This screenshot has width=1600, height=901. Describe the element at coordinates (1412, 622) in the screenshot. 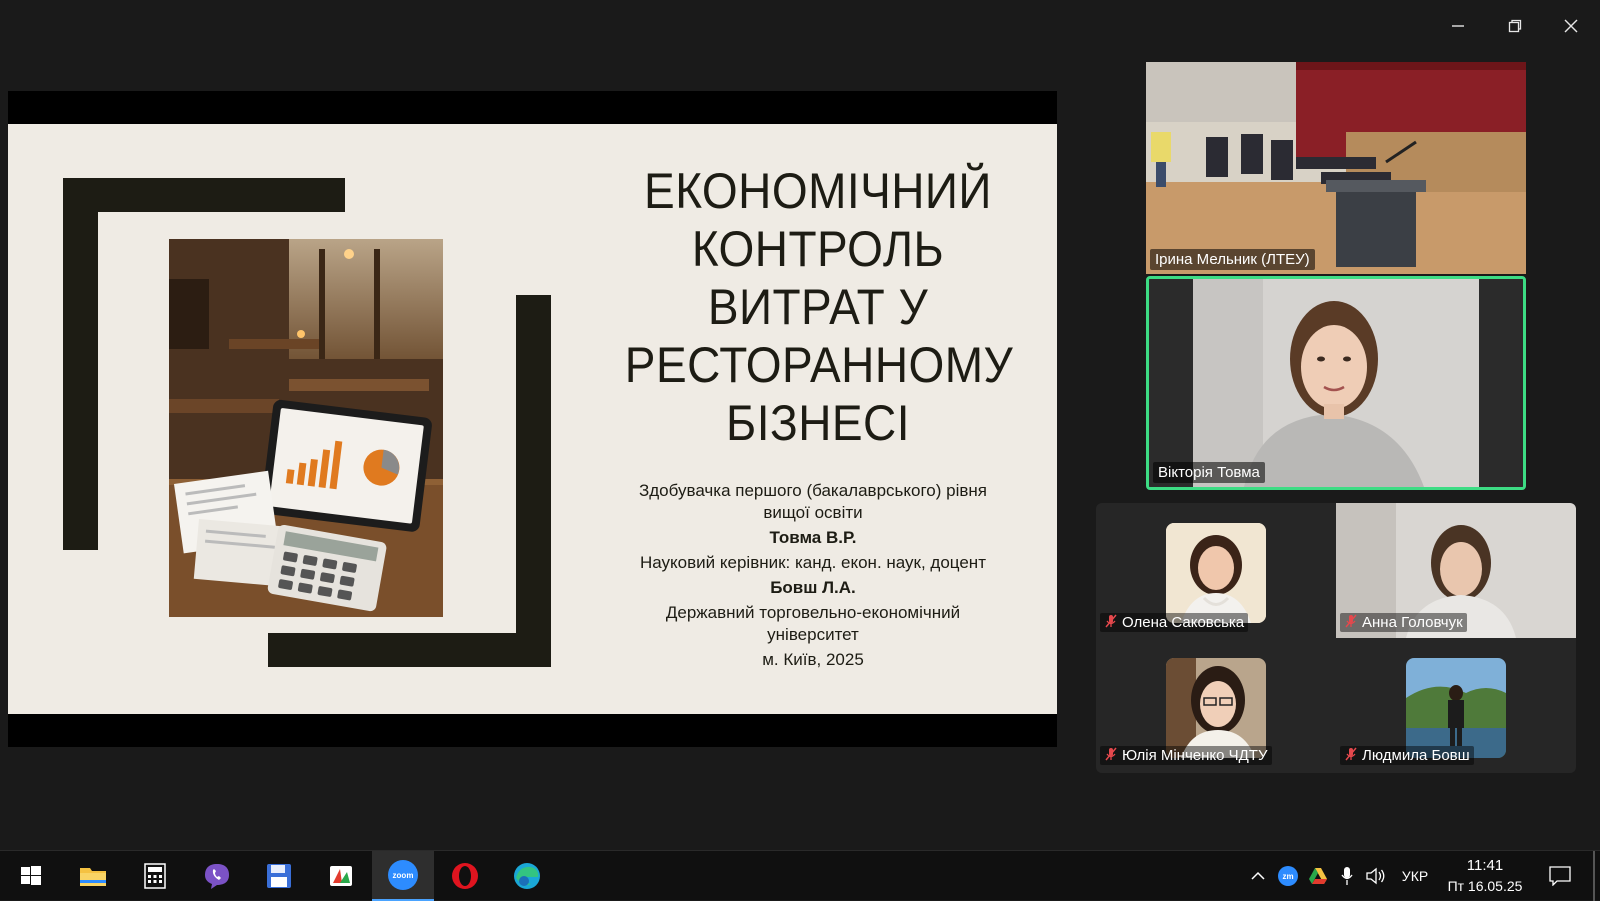

I see `participant-name: Анна Головчук` at that location.